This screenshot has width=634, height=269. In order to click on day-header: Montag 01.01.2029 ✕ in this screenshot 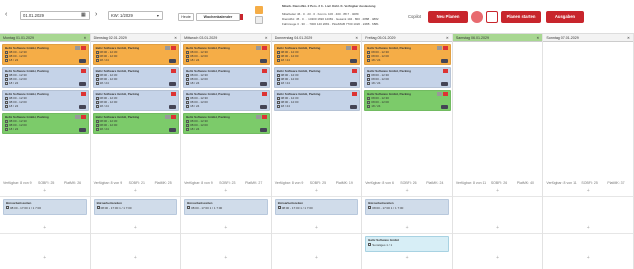, I will do `click(45, 38)`.